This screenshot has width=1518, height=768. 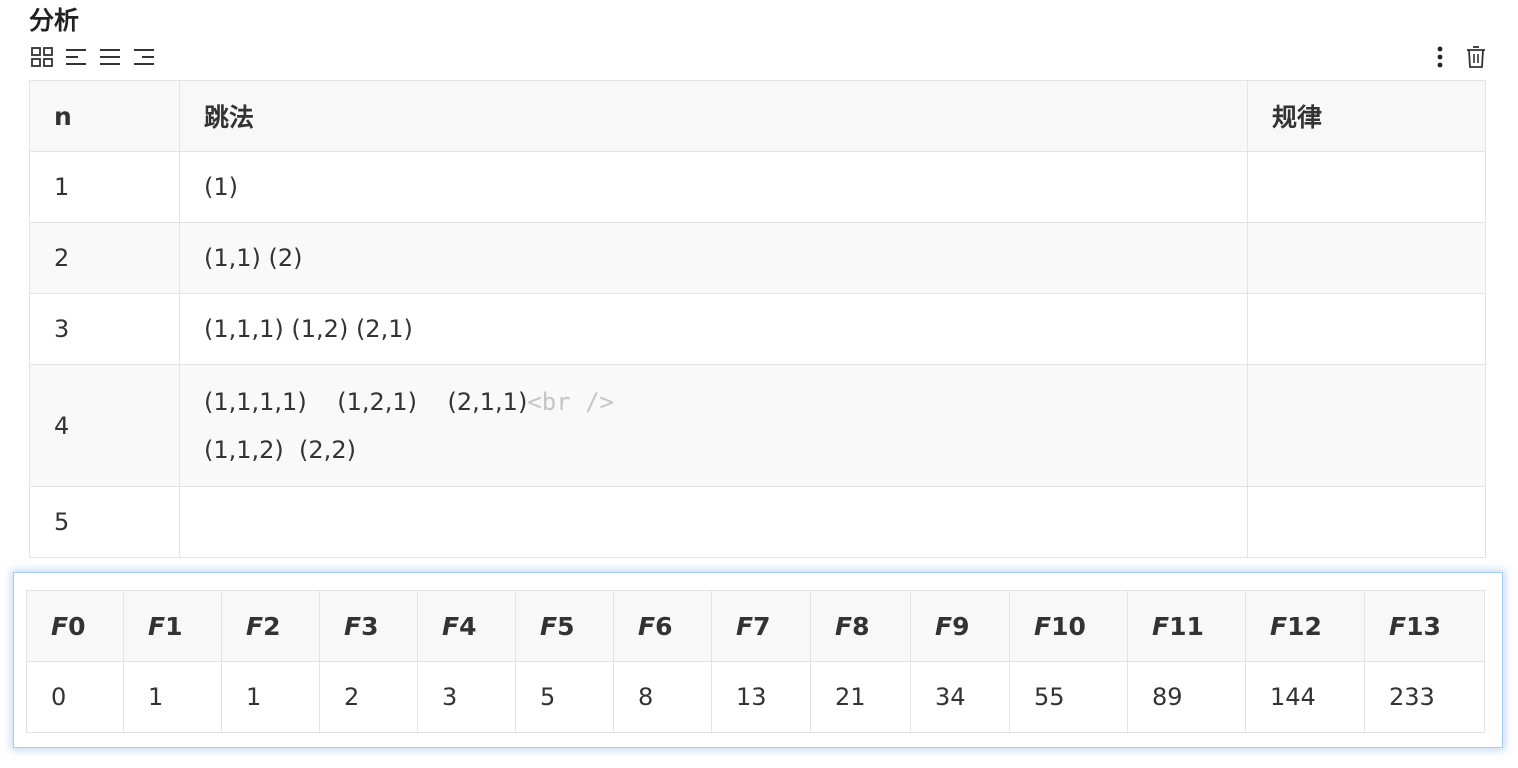 I want to click on fib-header-cell: F11, so click(x=1186, y=626).